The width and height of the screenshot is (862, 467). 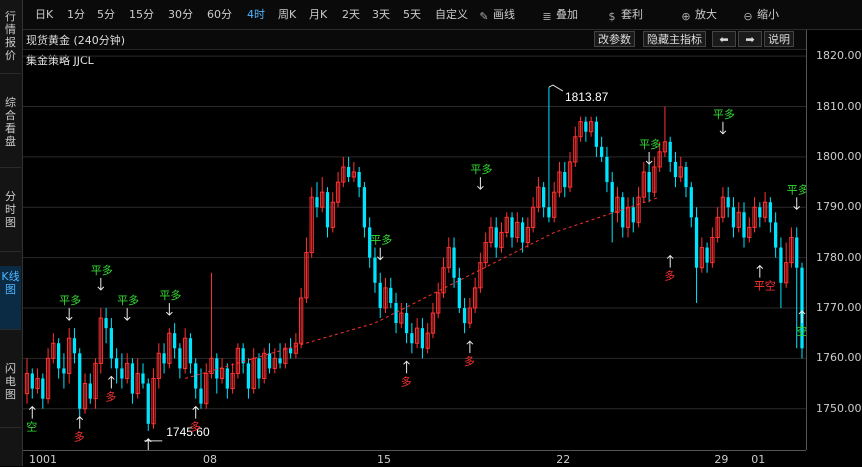 What do you see at coordinates (839, 156) in the screenshot?
I see `price-tick-label: 1800.00` at bounding box center [839, 156].